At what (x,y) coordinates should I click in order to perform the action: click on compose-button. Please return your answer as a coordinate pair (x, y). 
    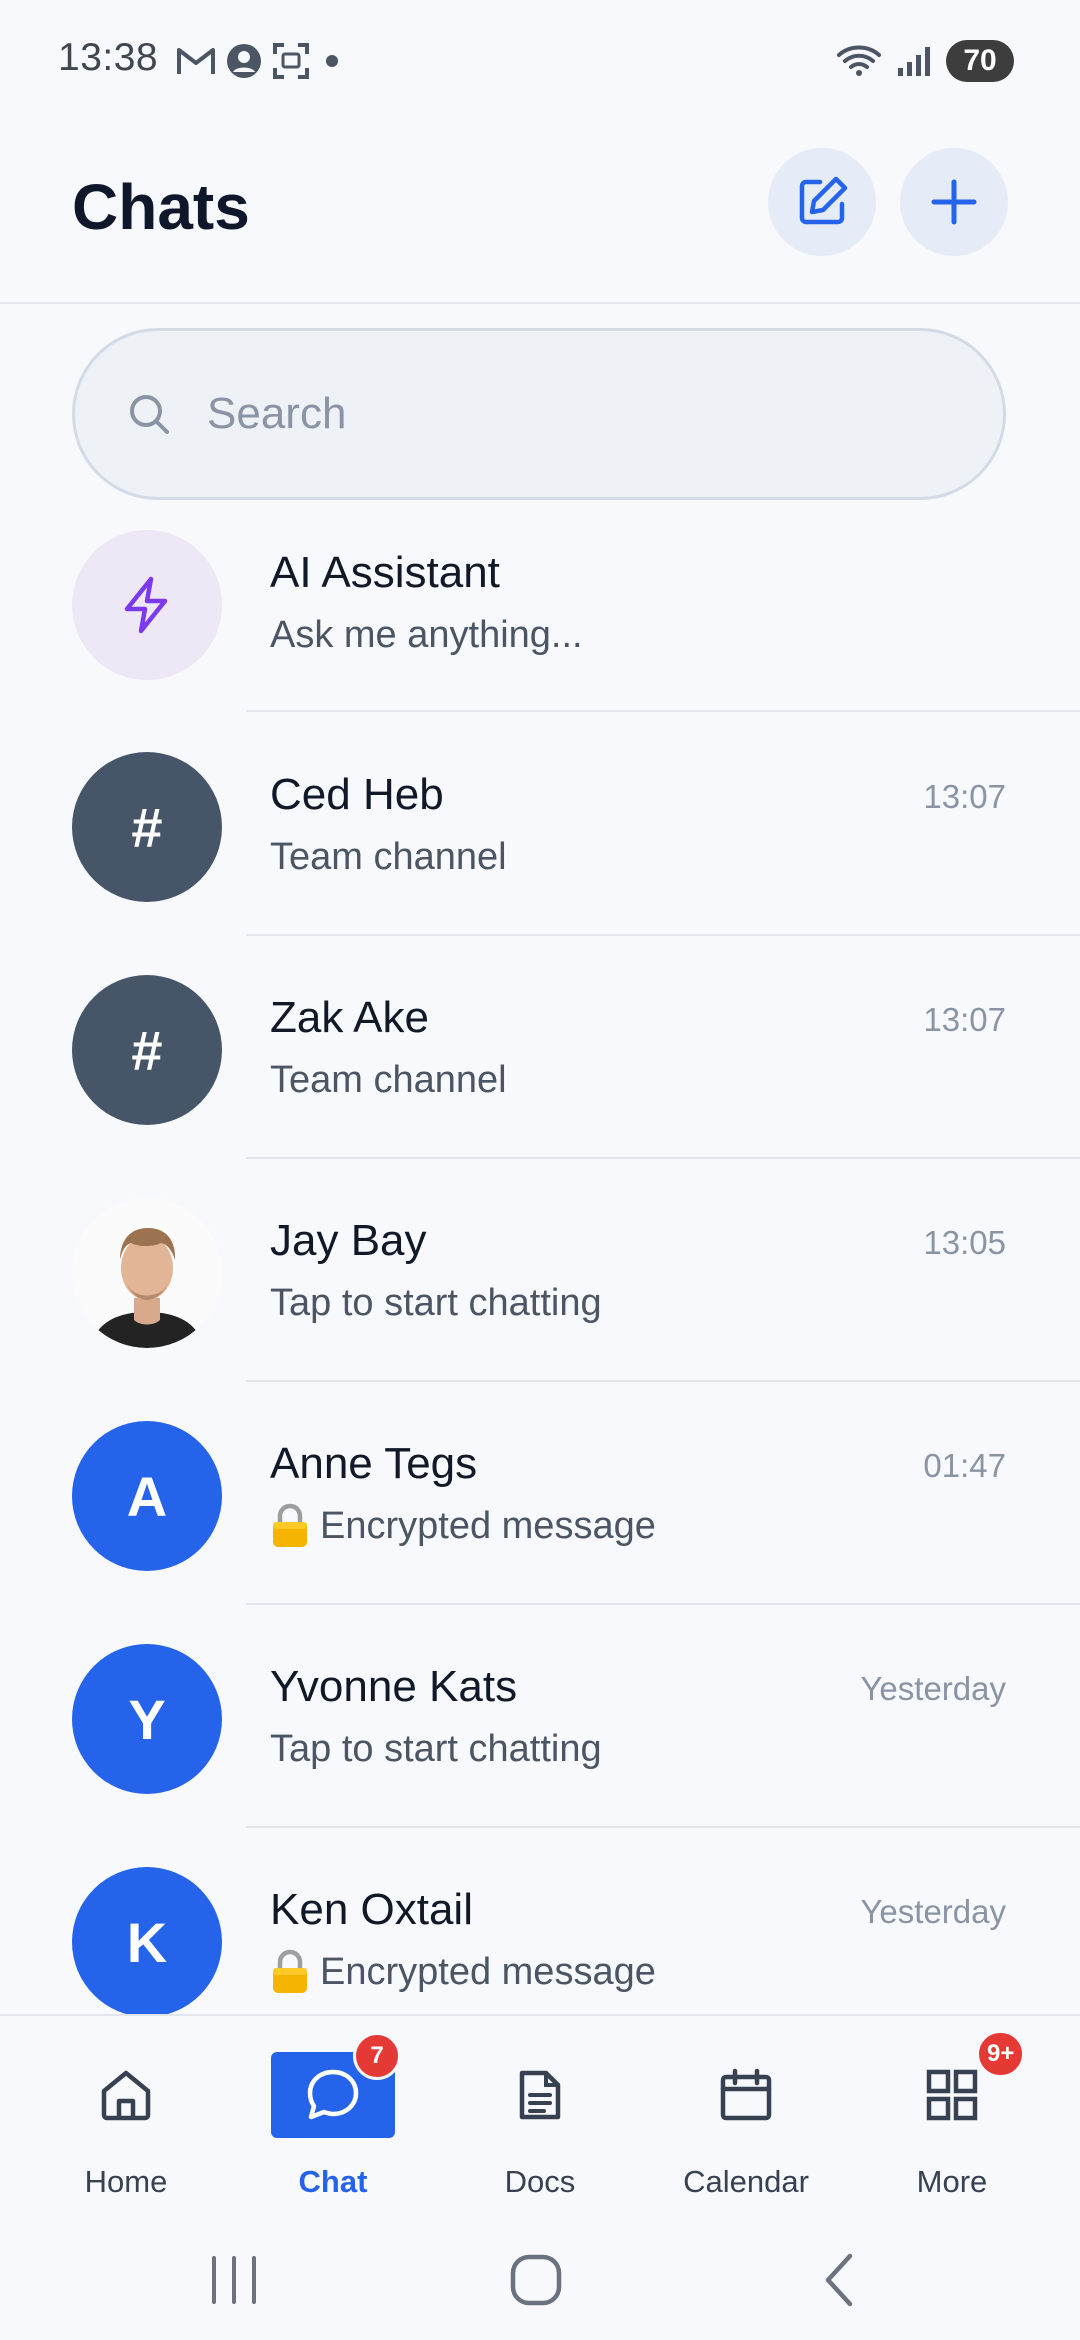
    Looking at the image, I should click on (822, 202).